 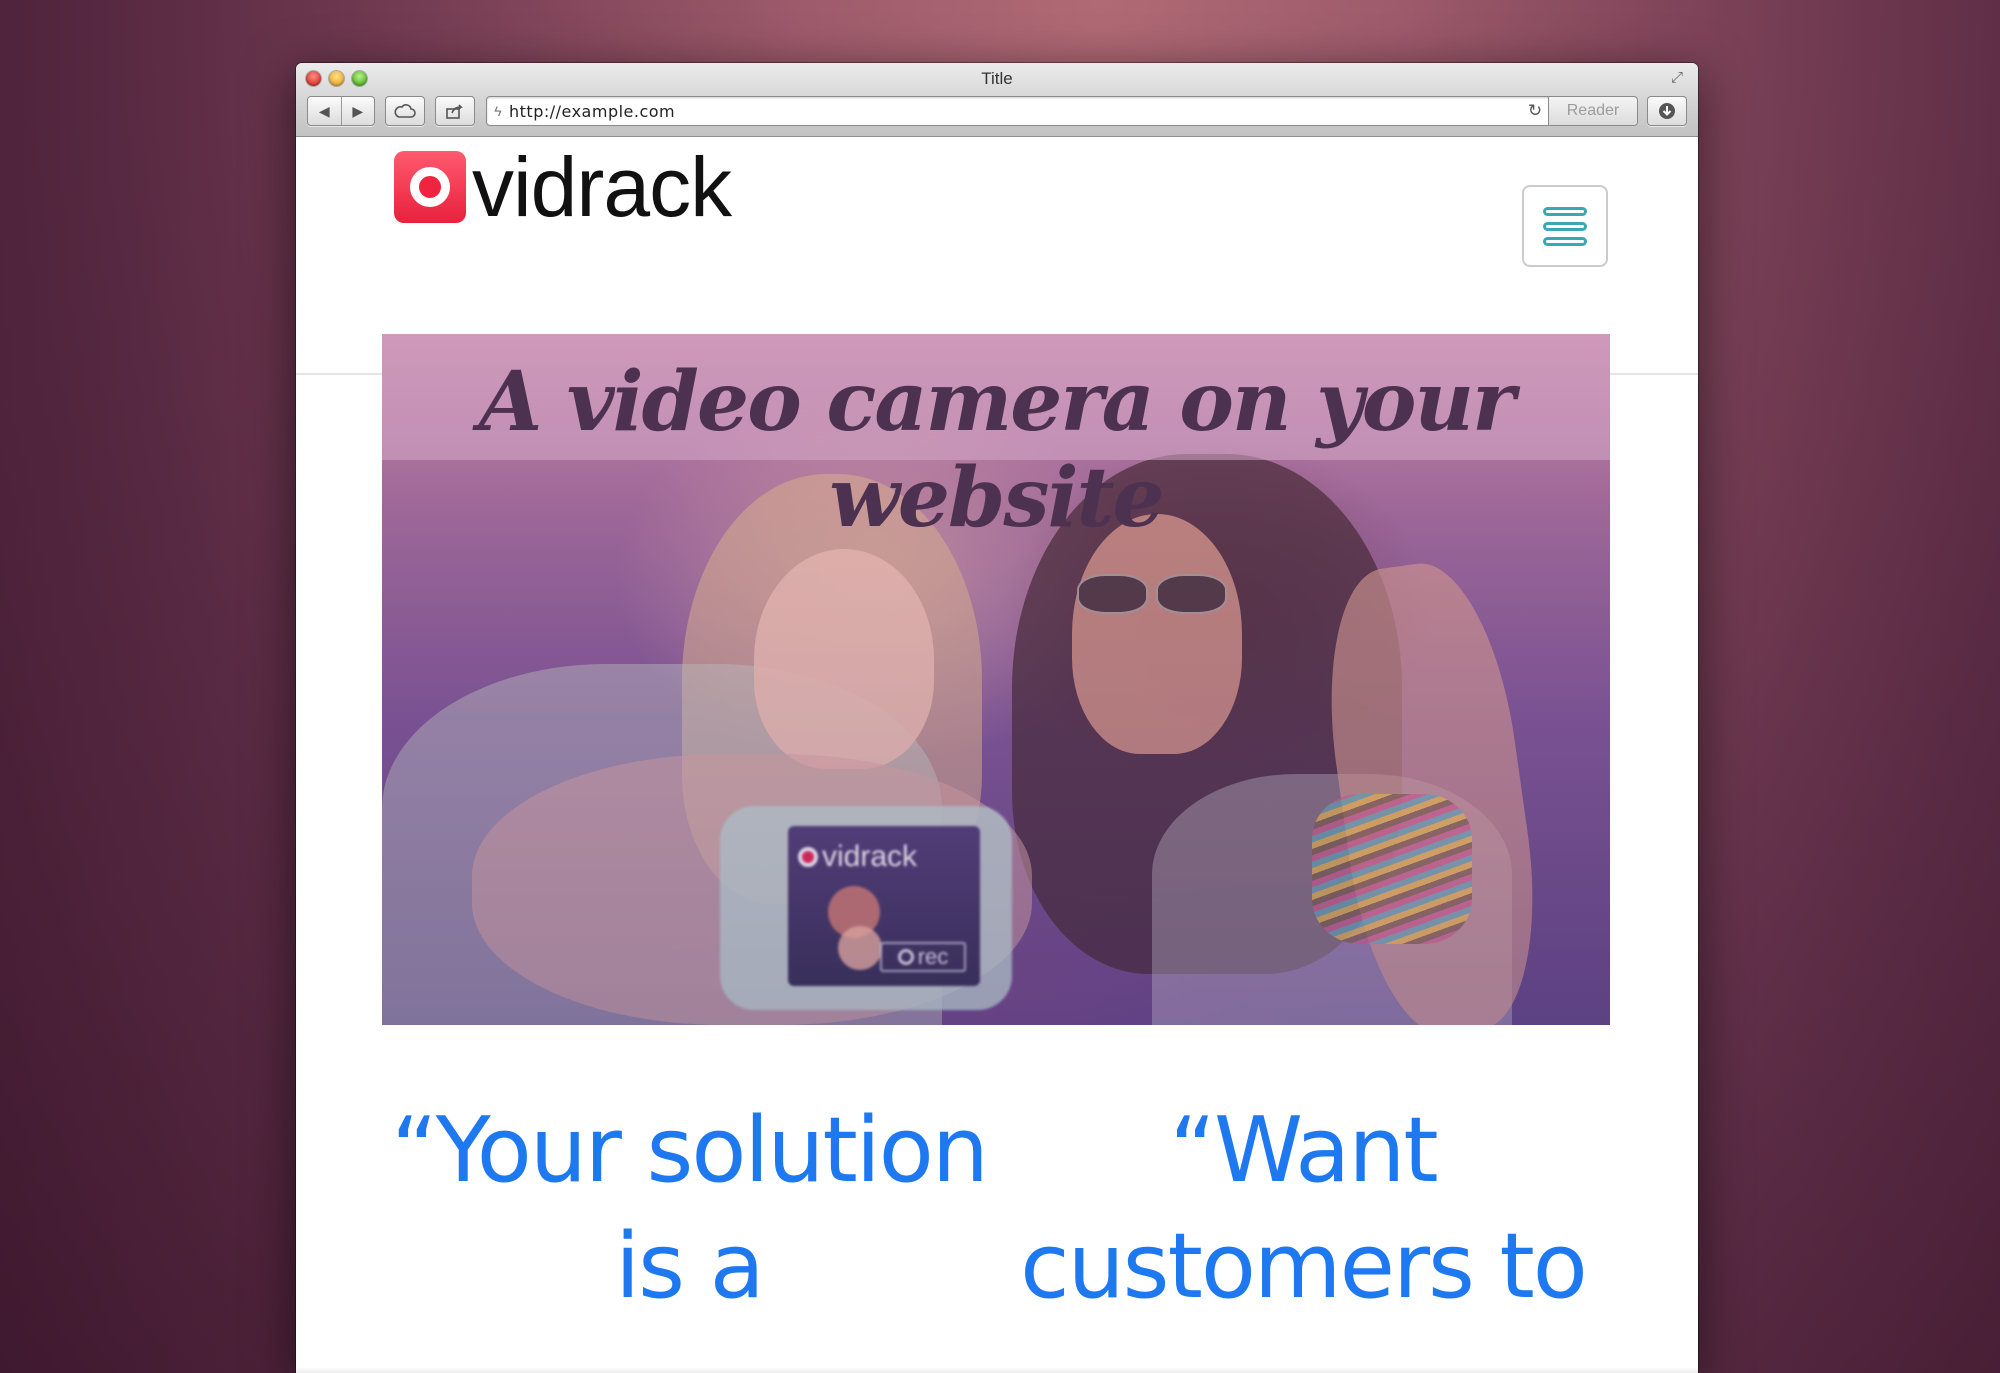 I want to click on fullscreen-icon: ⤢, so click(x=1677, y=78).